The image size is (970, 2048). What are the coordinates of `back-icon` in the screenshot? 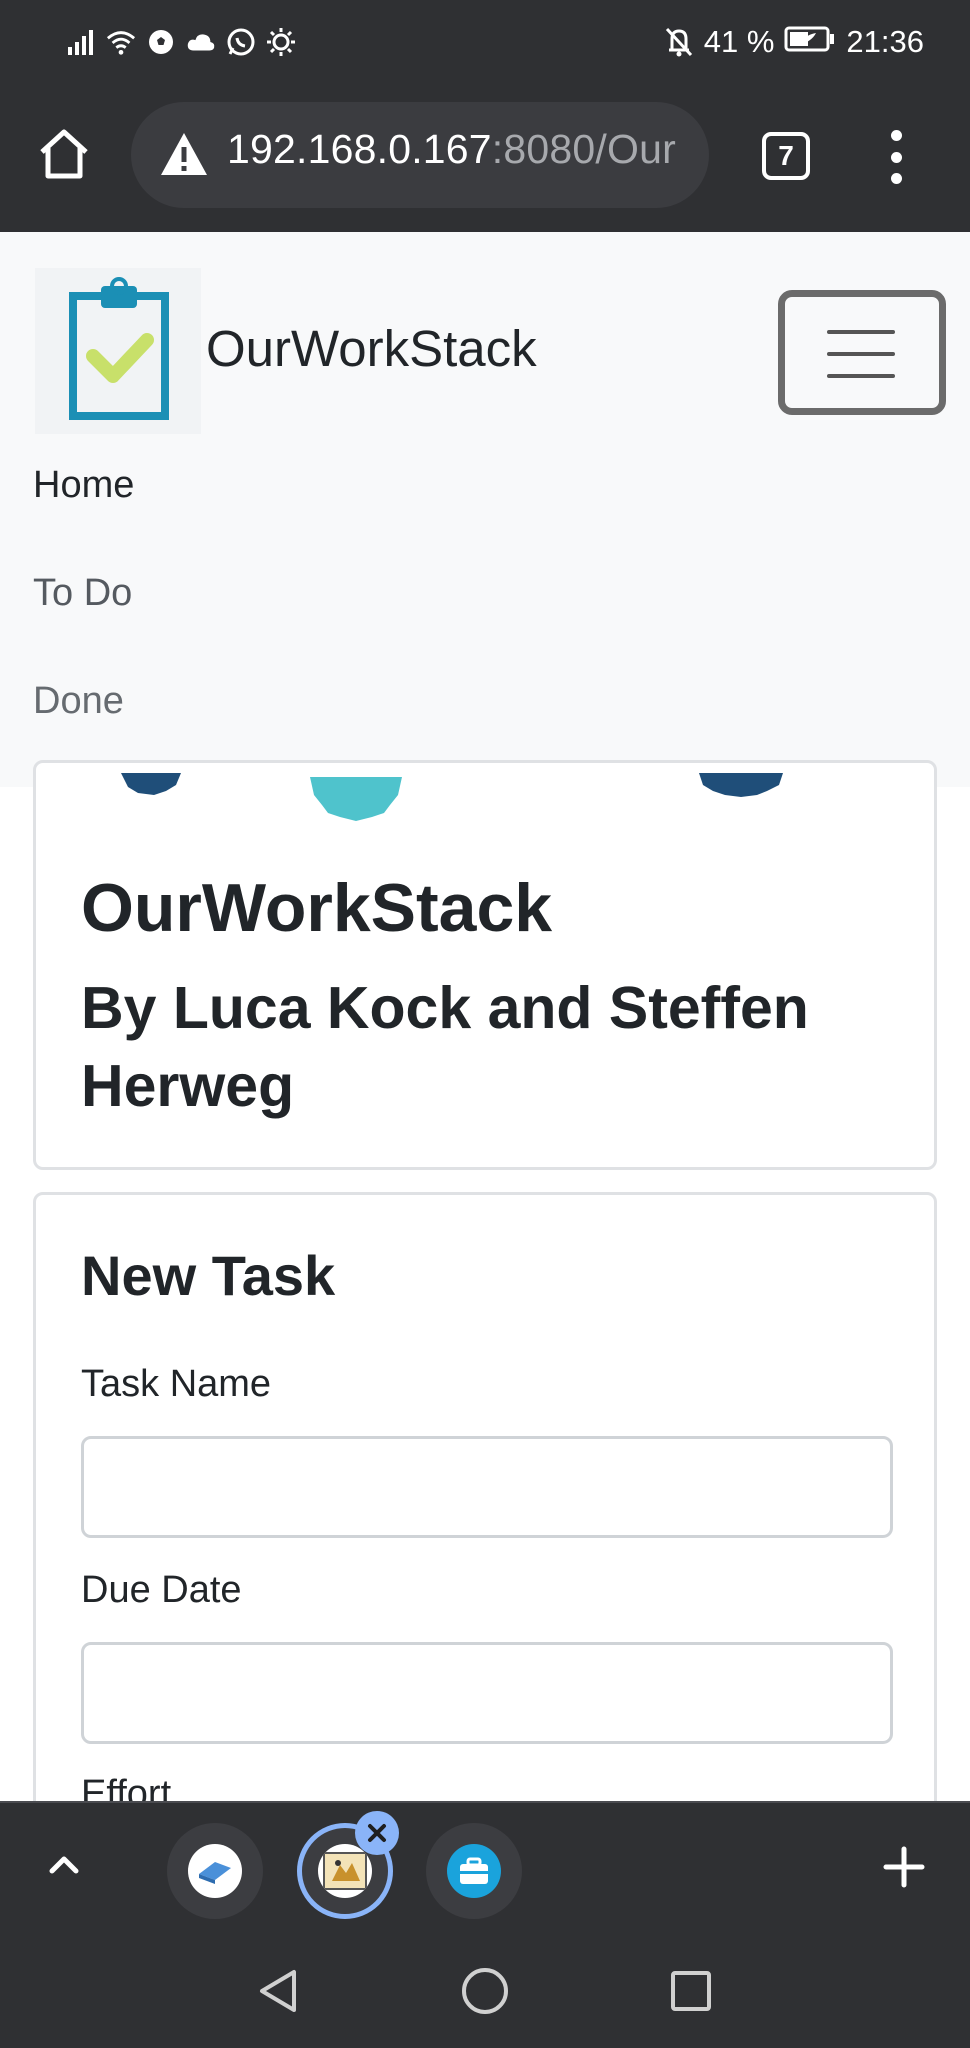 It's located at (279, 1991).